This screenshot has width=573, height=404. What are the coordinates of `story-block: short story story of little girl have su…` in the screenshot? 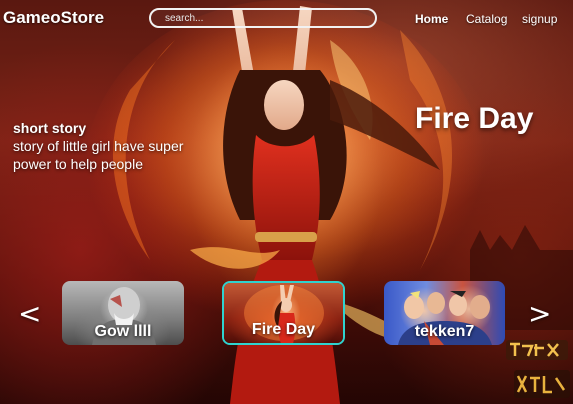 It's located at (108, 146).